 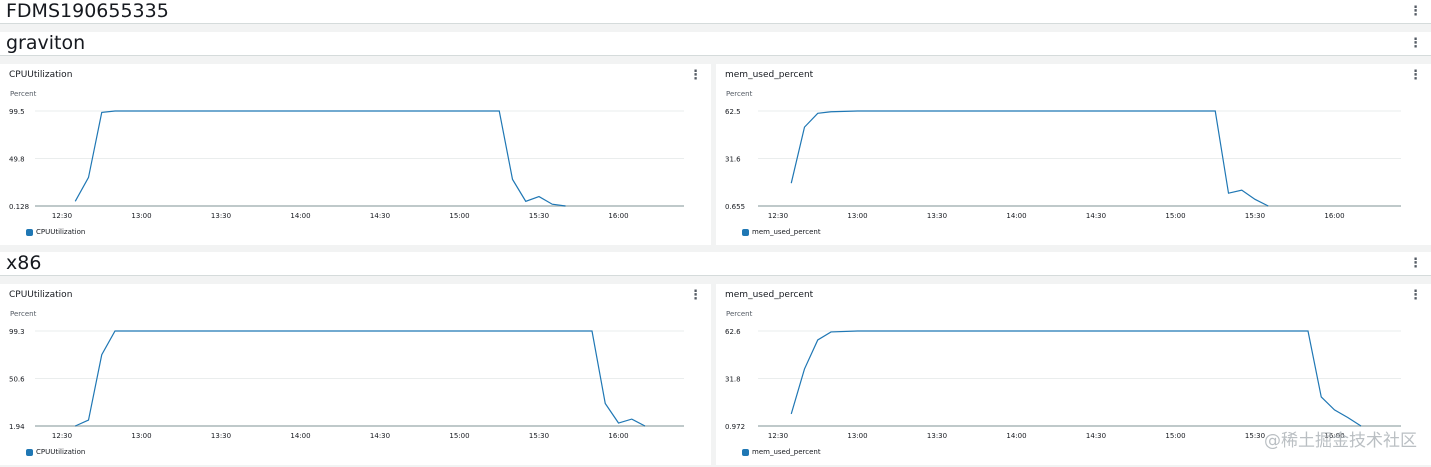 I want to click on y-tick-label: 1.94, so click(x=17, y=427).